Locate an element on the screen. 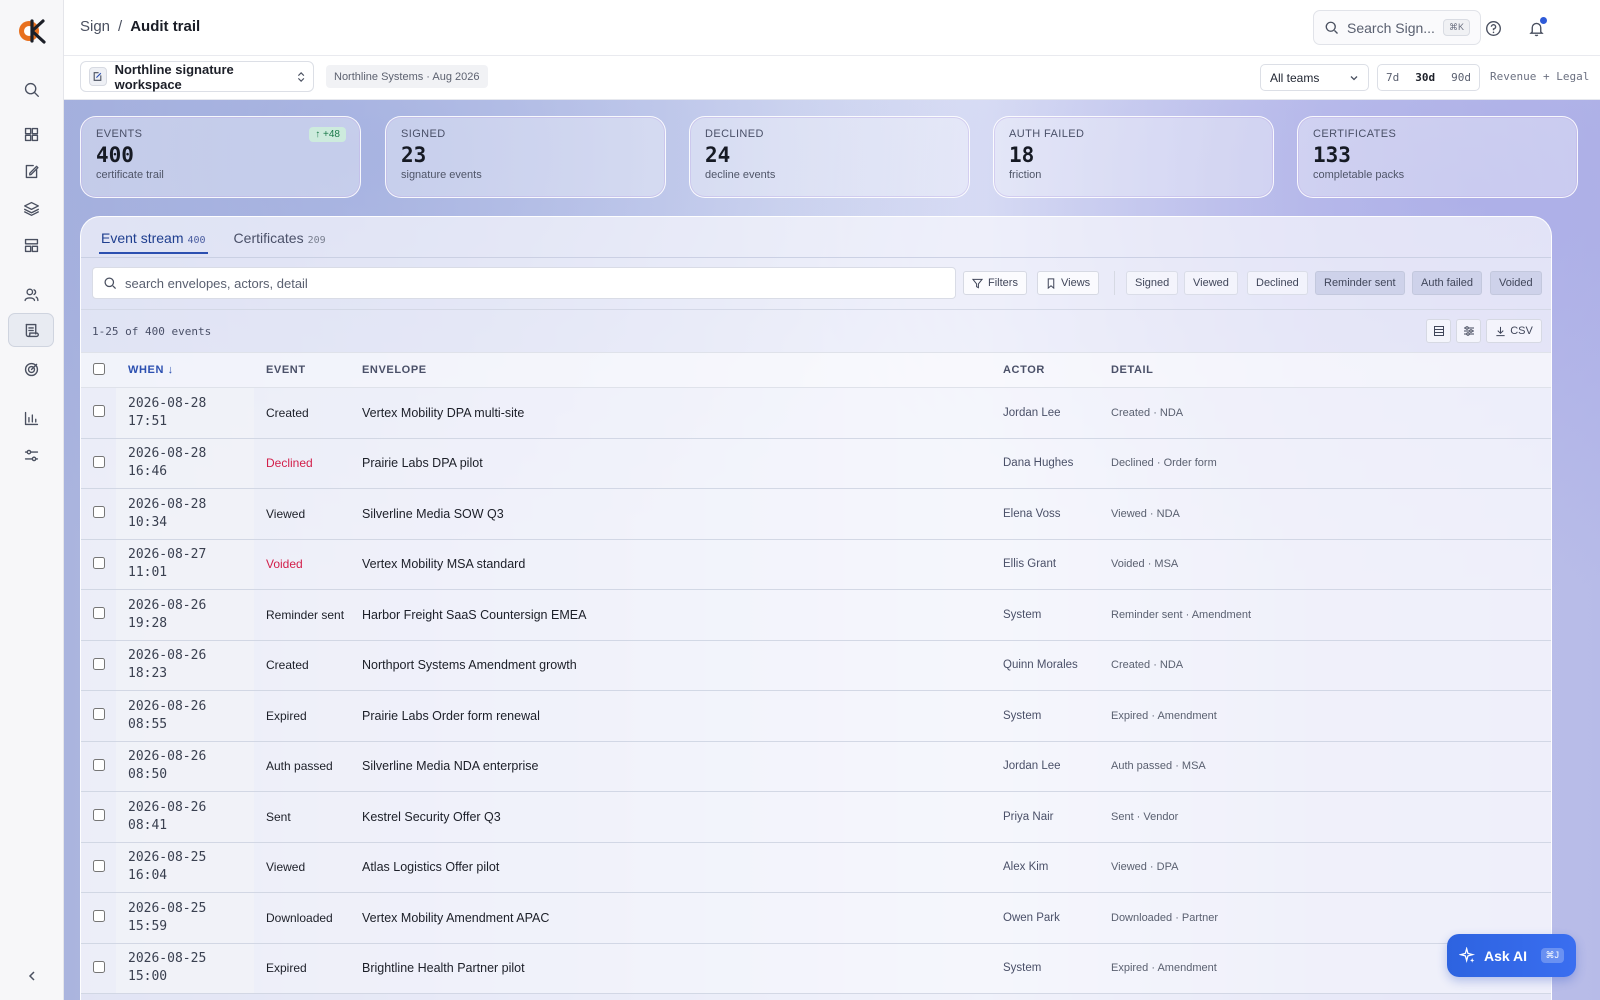 The height and width of the screenshot is (1000, 1600). nav-search is located at coordinates (31, 89).